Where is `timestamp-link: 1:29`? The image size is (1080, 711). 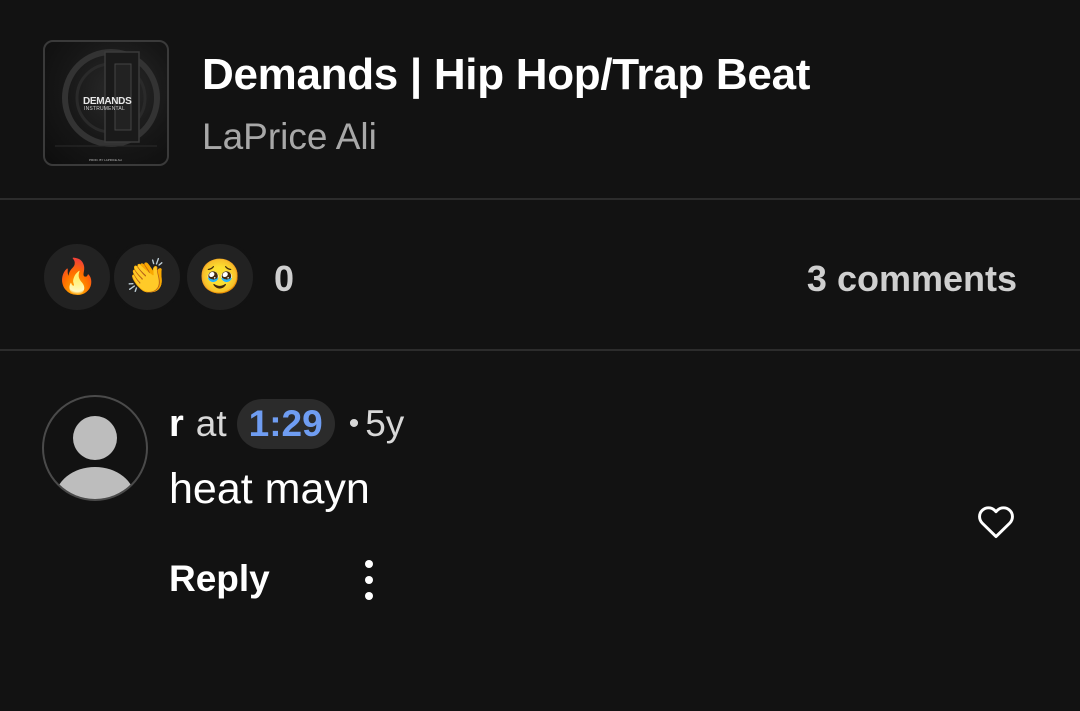 timestamp-link: 1:29 is located at coordinates (285, 424).